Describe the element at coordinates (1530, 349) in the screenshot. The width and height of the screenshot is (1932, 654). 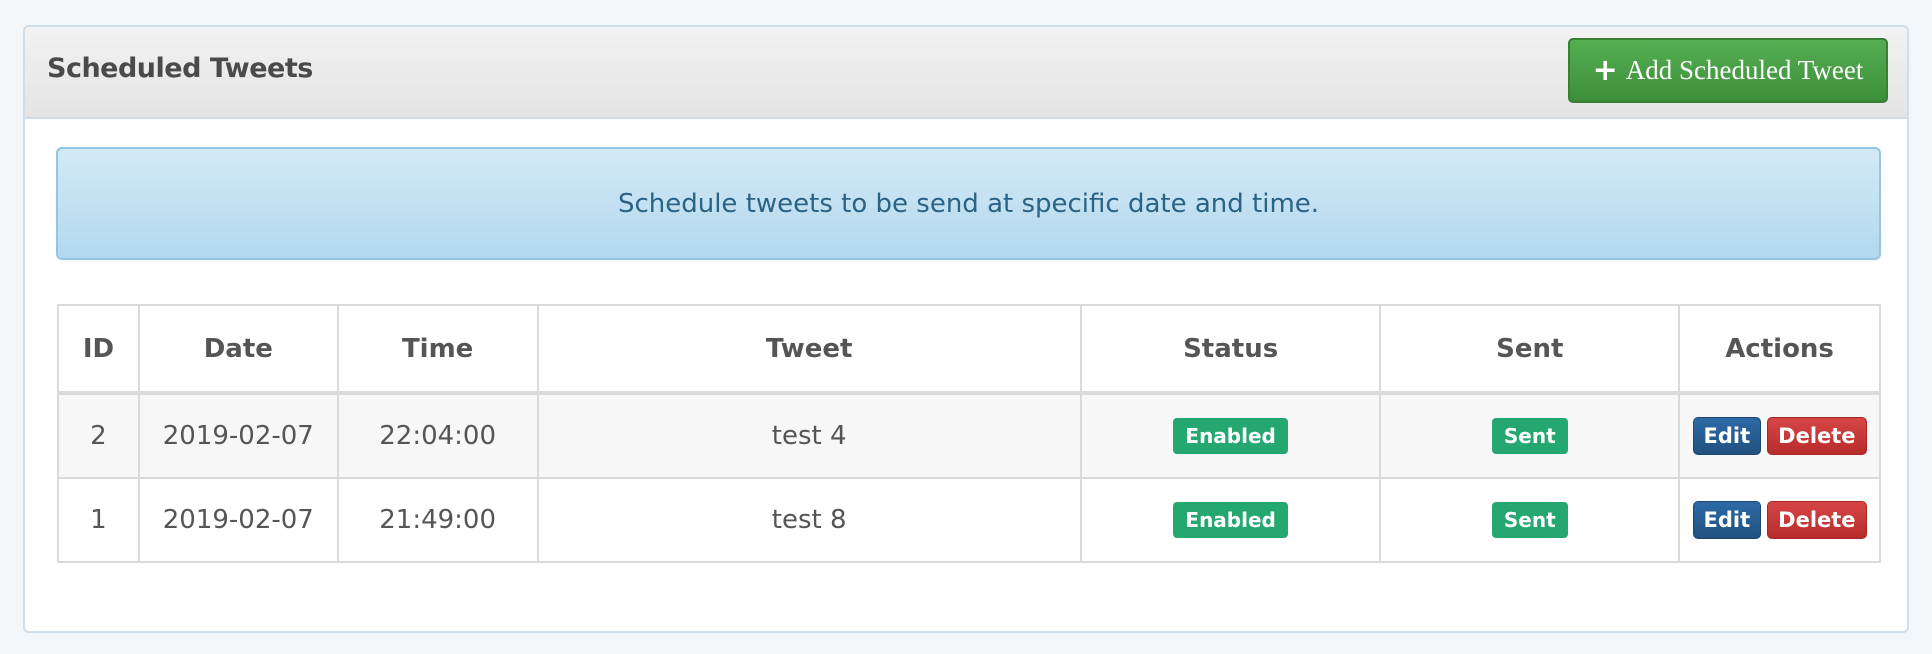
I see `header-sent: Sent` at that location.